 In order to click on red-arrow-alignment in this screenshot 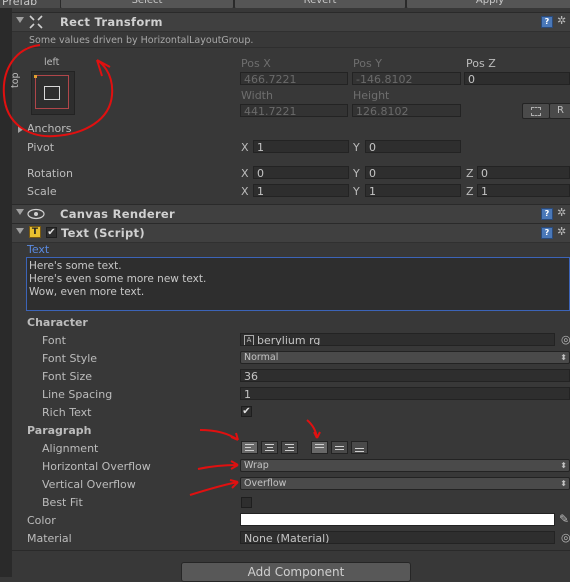, I will do `click(219, 435)`.